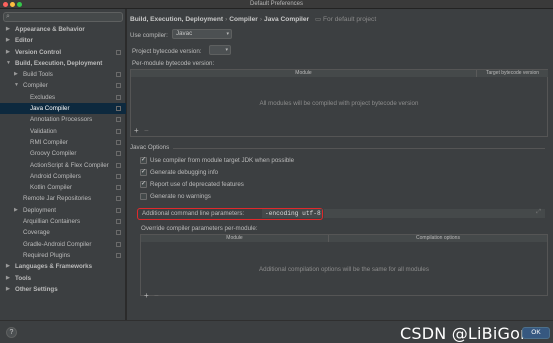 This screenshot has height=343, width=553. What do you see at coordinates (54, 267) in the screenshot?
I see `tree-label: Languages & Frameworks` at bounding box center [54, 267].